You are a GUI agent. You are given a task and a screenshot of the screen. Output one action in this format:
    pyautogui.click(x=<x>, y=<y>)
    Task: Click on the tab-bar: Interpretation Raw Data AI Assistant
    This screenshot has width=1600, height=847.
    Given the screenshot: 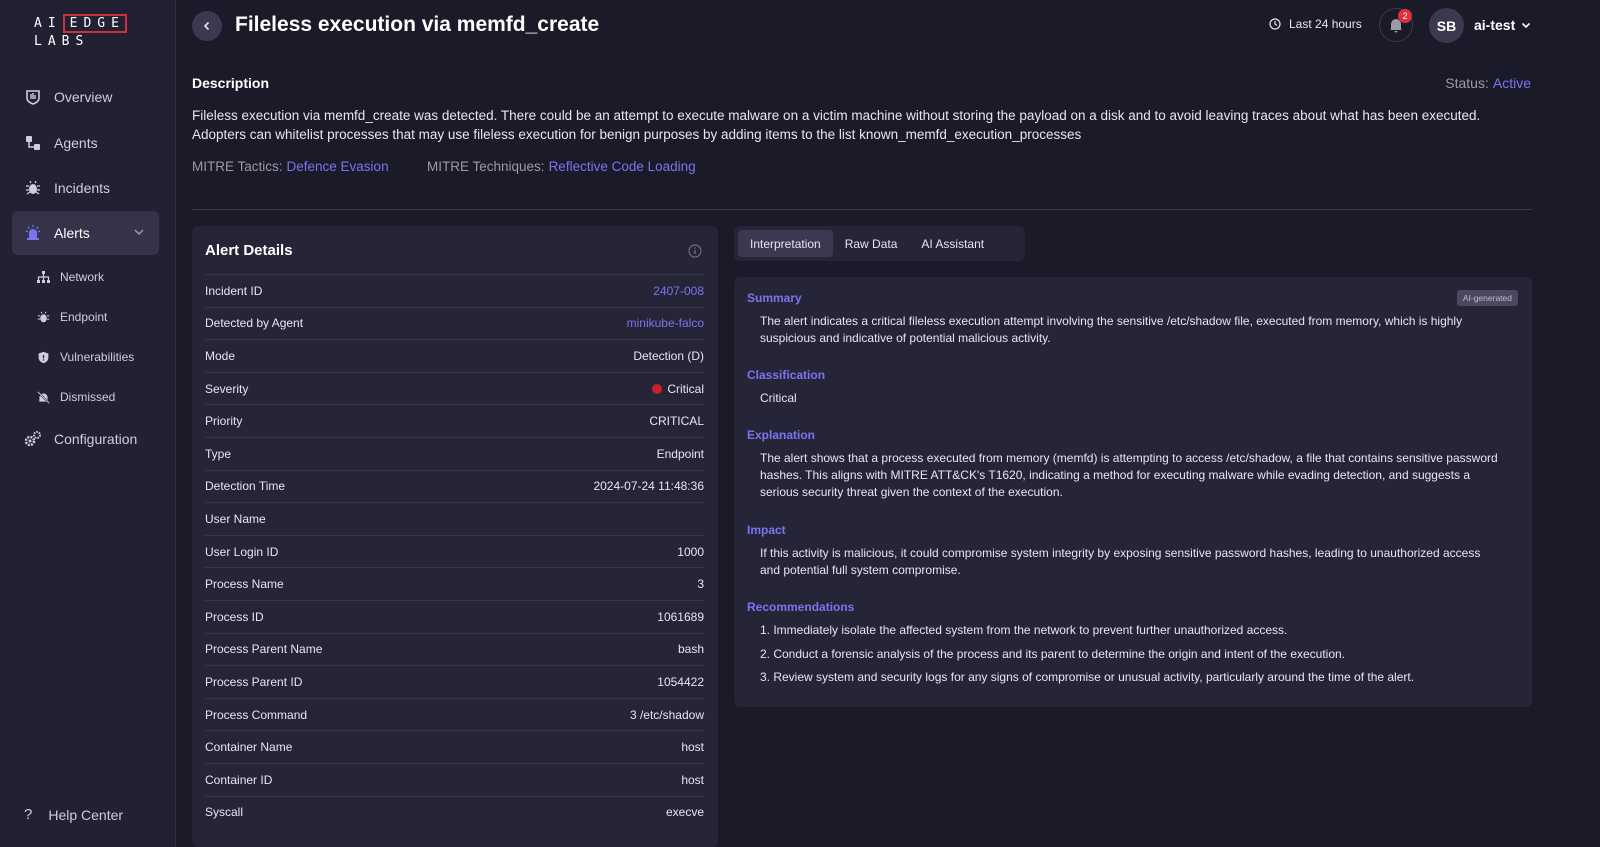 What is the action you would take?
    pyautogui.click(x=879, y=243)
    